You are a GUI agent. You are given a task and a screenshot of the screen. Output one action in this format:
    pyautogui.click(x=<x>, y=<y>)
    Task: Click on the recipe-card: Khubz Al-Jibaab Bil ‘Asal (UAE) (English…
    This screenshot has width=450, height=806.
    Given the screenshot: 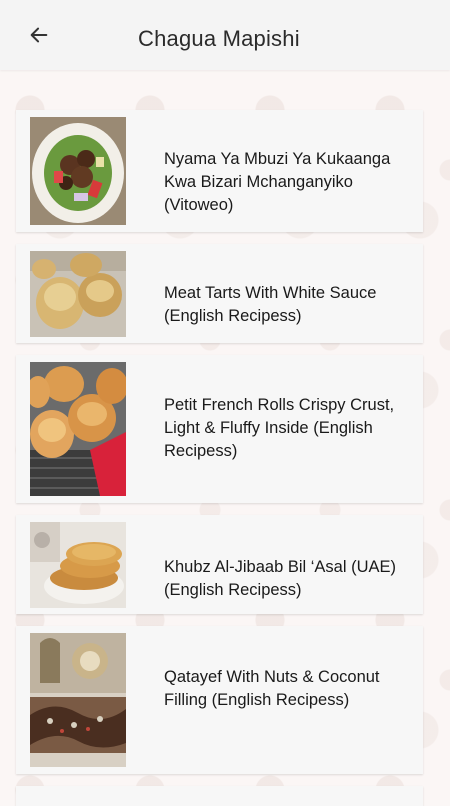 What is the action you would take?
    pyautogui.click(x=219, y=564)
    